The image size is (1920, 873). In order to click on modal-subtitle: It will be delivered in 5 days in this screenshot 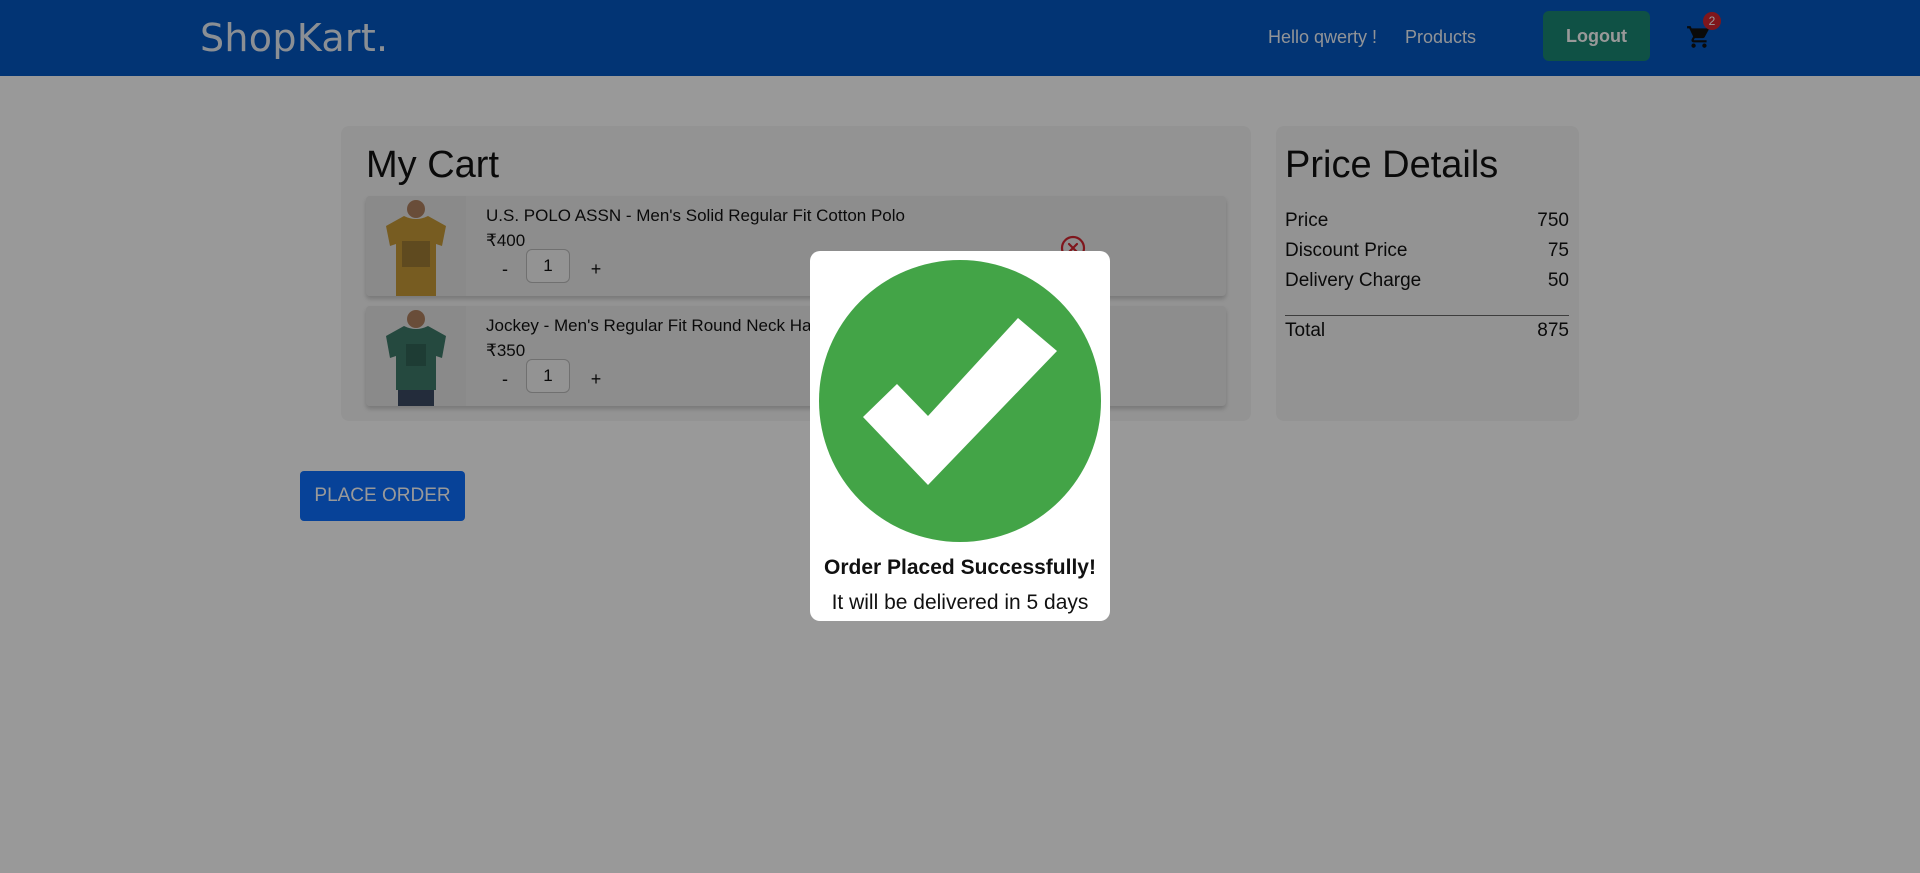, I will do `click(960, 602)`.